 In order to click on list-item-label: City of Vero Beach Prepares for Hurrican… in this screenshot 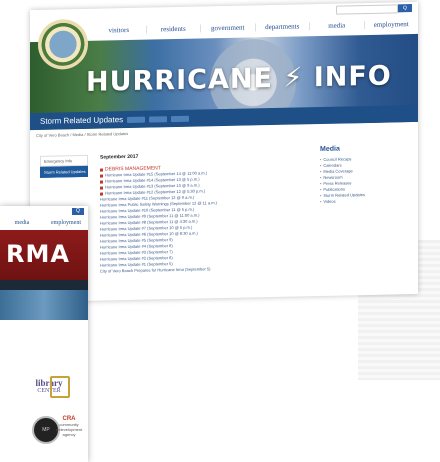, I will do `click(155, 270)`.